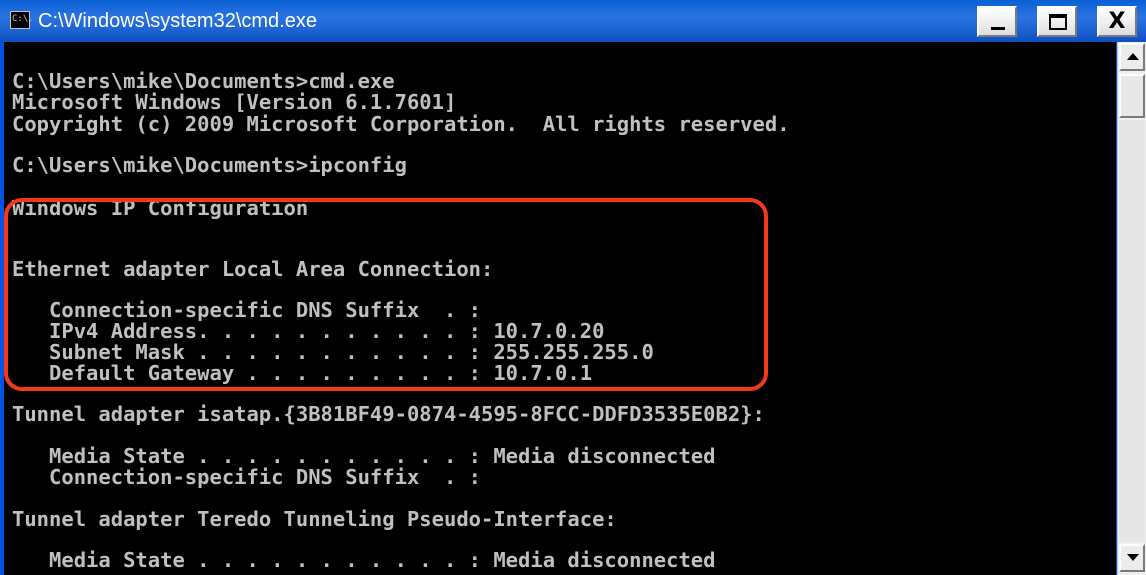  I want to click on close-icon: X, so click(1117, 21).